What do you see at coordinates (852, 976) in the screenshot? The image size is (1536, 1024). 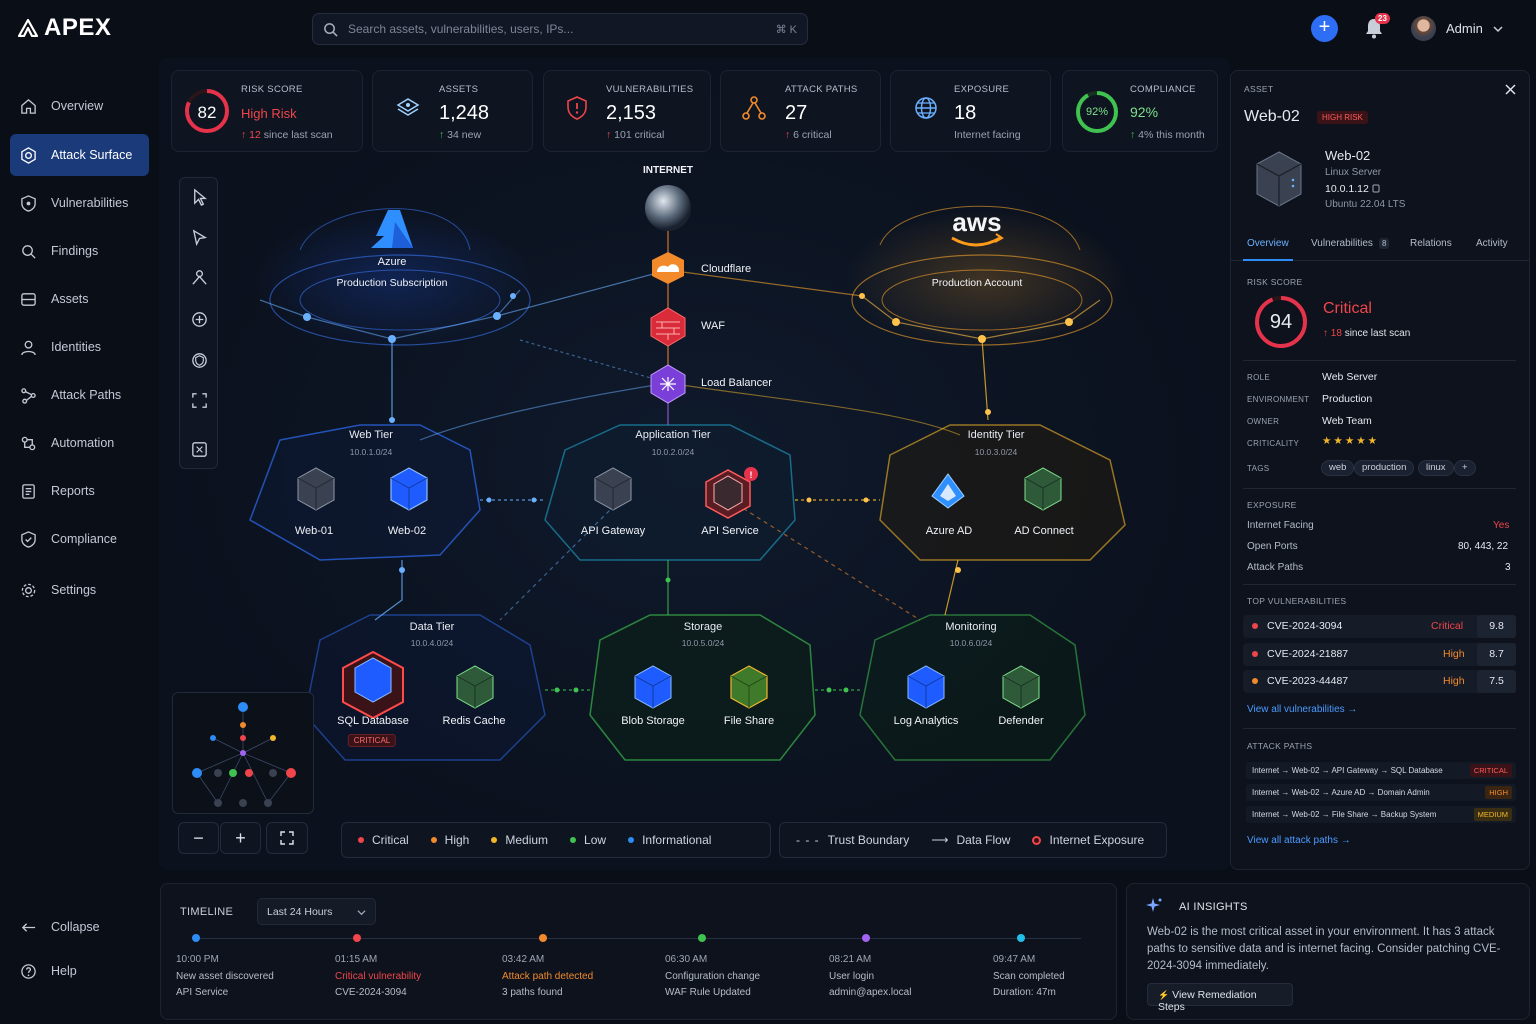 I see `event-title: User login` at bounding box center [852, 976].